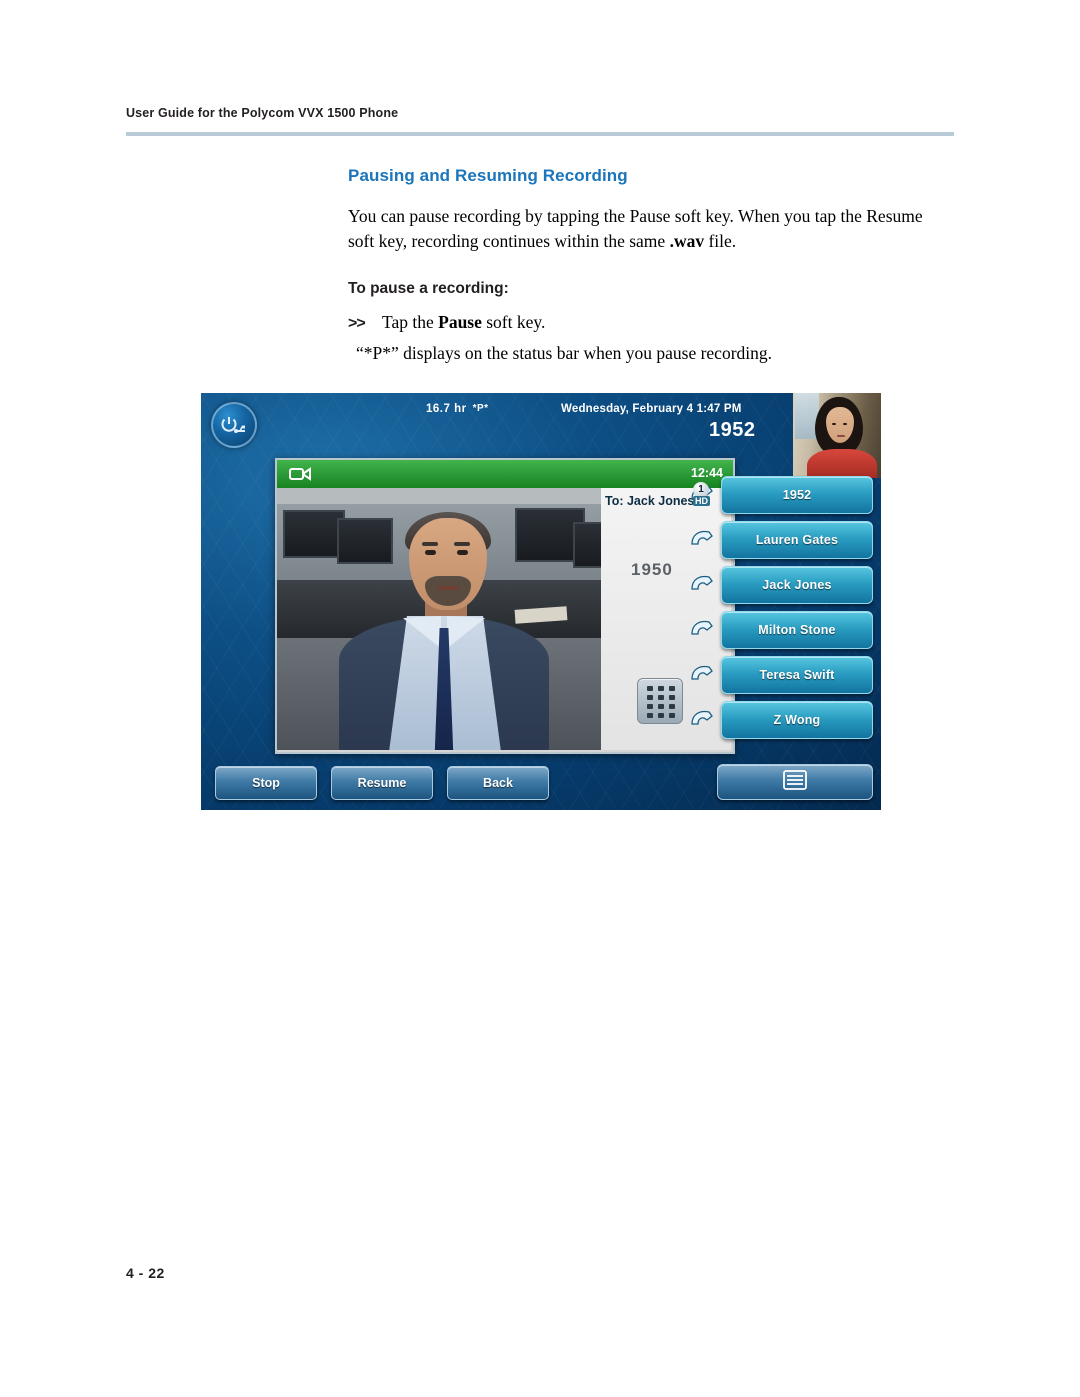 This screenshot has width=1080, height=1397. I want to click on line-key-label: Jack Jones, so click(797, 585).